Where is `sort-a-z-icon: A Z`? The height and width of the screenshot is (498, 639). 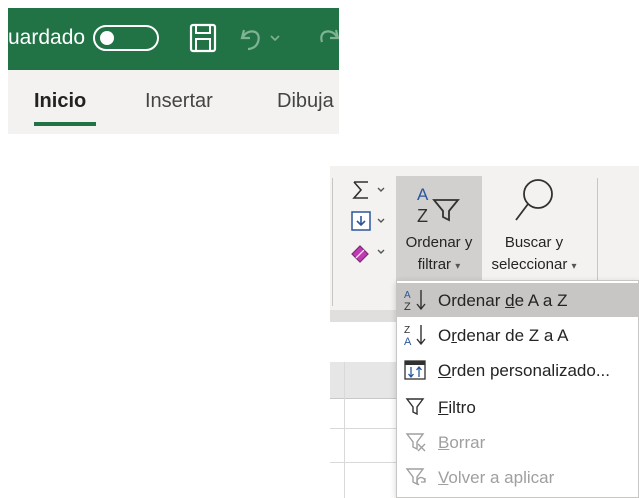 sort-a-z-icon: A Z is located at coordinates (415, 301).